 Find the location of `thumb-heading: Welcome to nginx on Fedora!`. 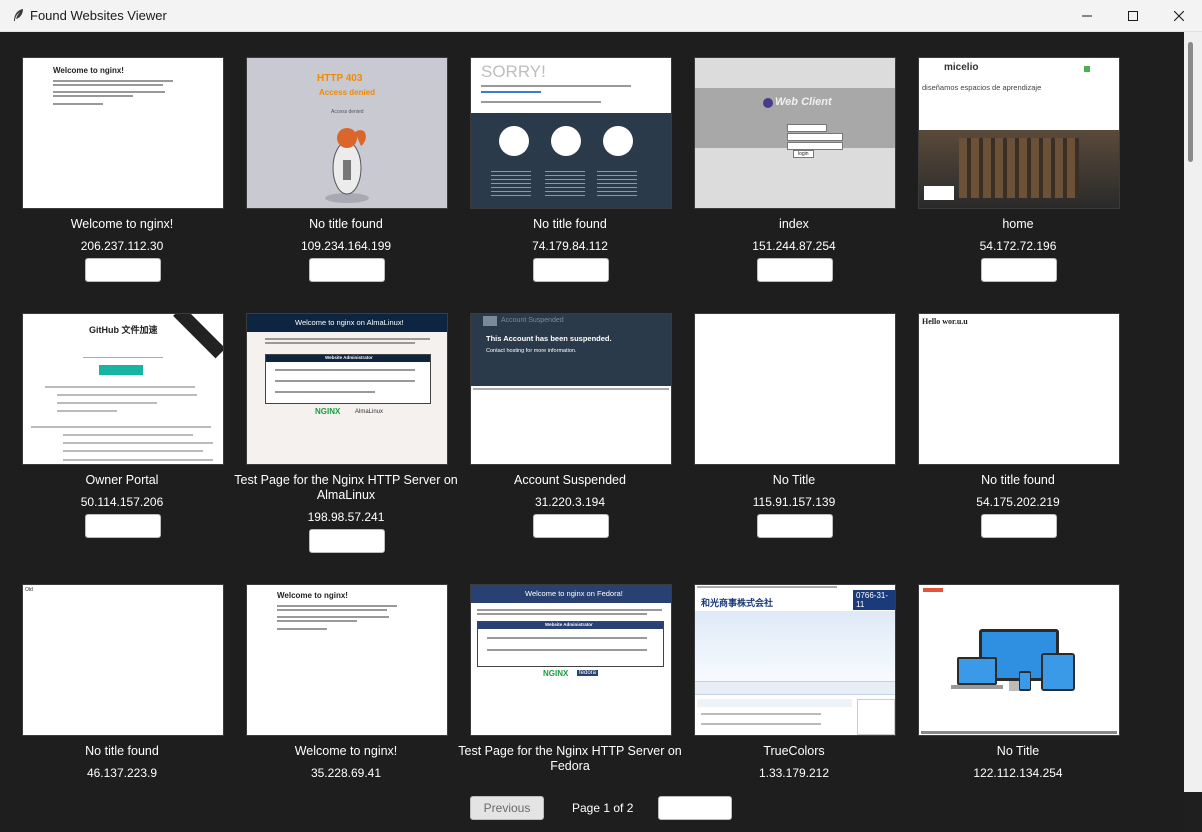

thumb-heading: Welcome to nginx on Fedora! is located at coordinates (574, 593).